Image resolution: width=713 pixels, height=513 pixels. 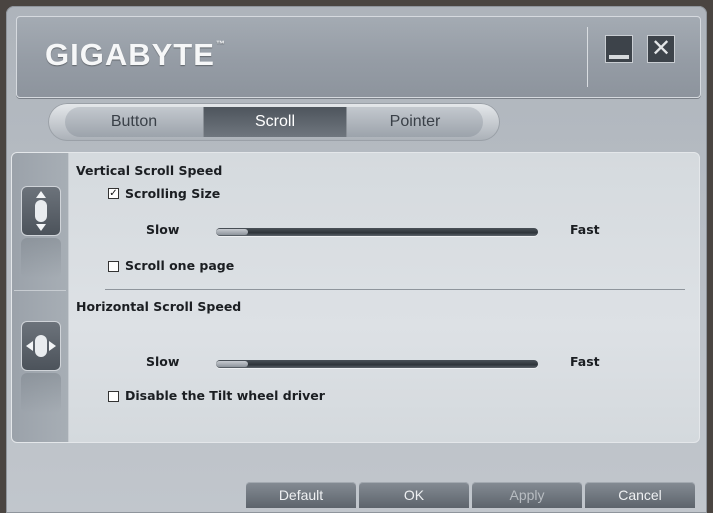 I want to click on check-icon: ✓, so click(x=113, y=193).